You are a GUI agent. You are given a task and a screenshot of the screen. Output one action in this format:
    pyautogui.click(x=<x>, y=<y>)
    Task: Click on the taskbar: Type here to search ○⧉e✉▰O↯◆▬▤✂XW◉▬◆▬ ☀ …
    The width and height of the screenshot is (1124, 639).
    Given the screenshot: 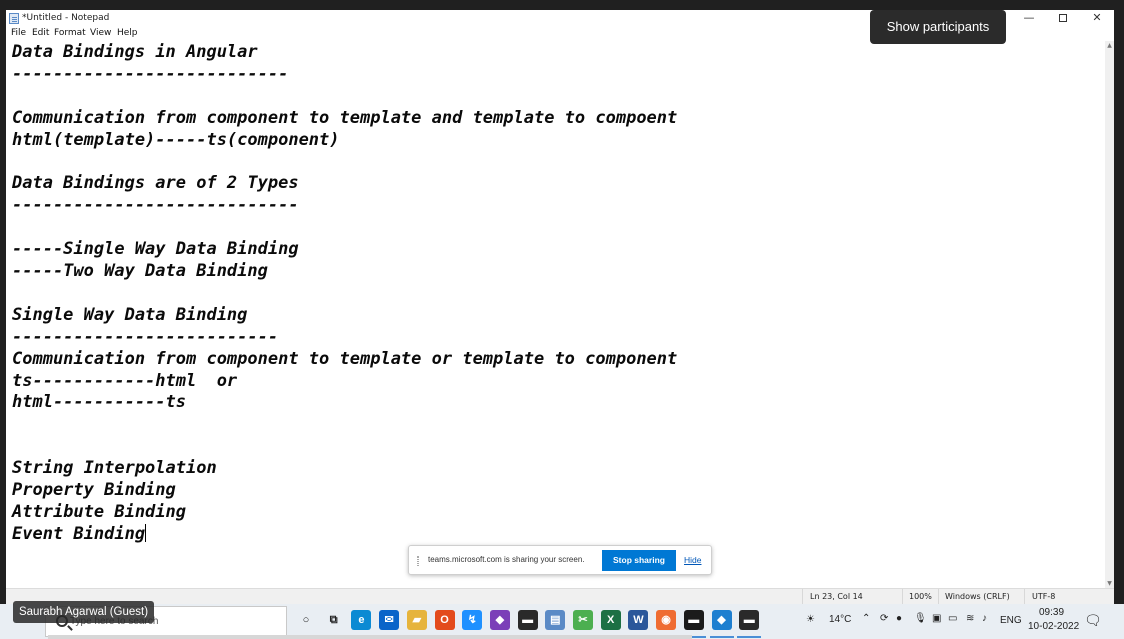 What is the action you would take?
    pyautogui.click(x=562, y=621)
    